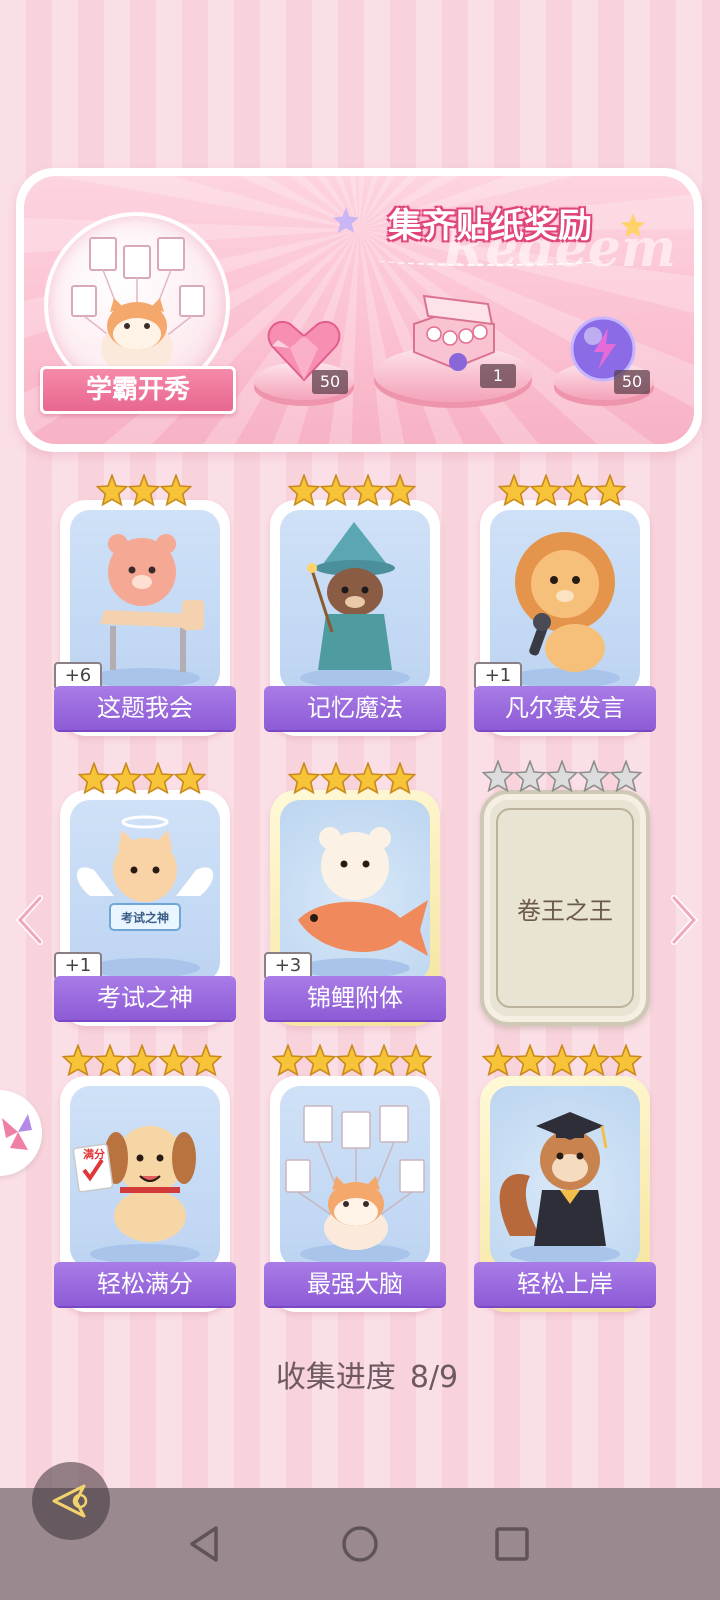 Image resolution: width=720 pixels, height=1600 pixels. What do you see at coordinates (565, 1284) in the screenshot?
I see `sticker-name: 轻松上岸` at bounding box center [565, 1284].